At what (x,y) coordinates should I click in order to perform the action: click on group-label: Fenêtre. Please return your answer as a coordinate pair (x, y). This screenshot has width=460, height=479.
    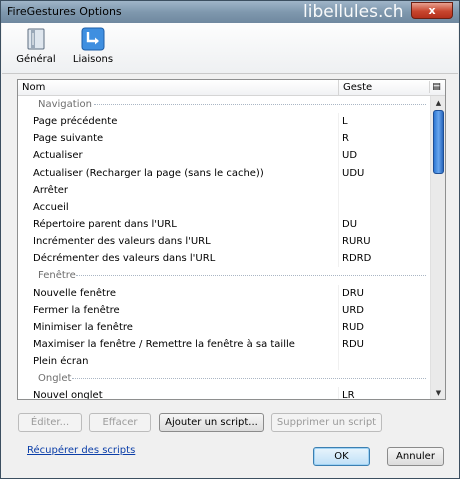
    Looking at the image, I should click on (57, 276).